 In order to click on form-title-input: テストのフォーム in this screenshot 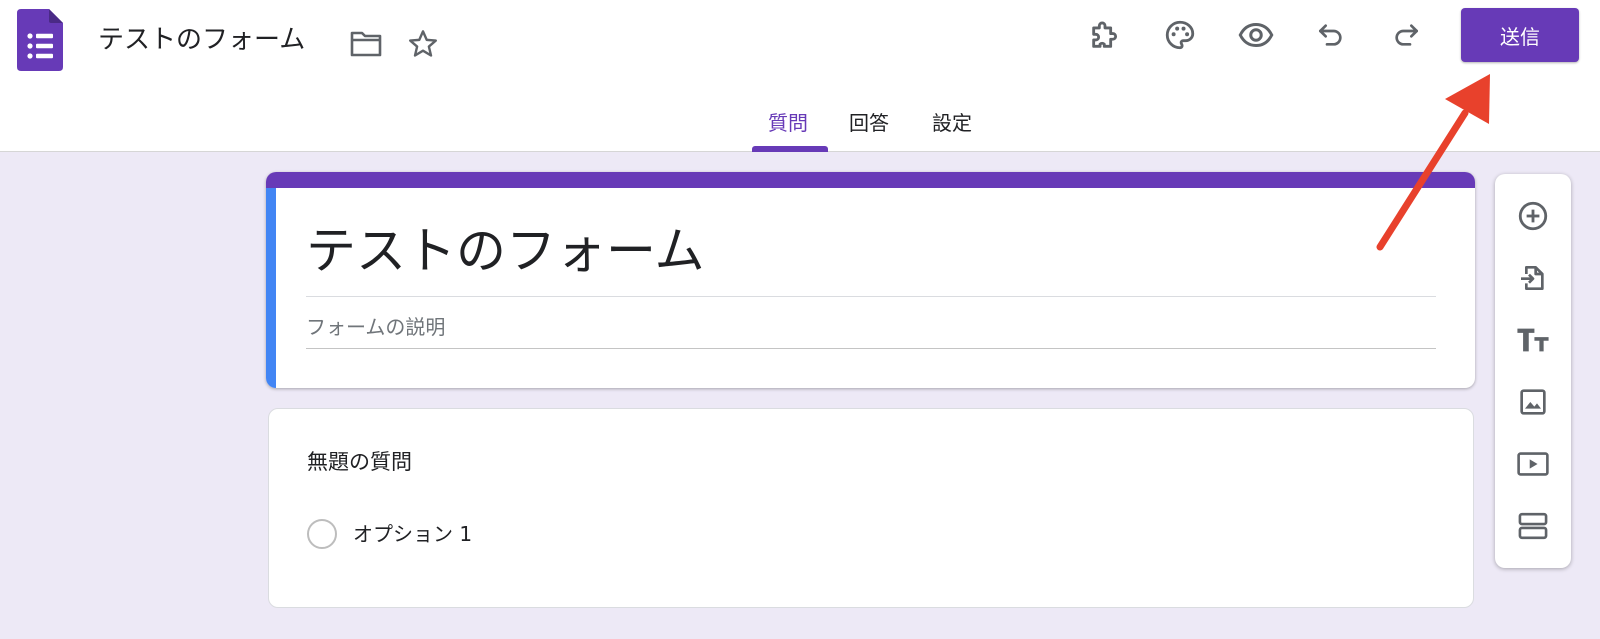, I will do `click(505, 251)`.